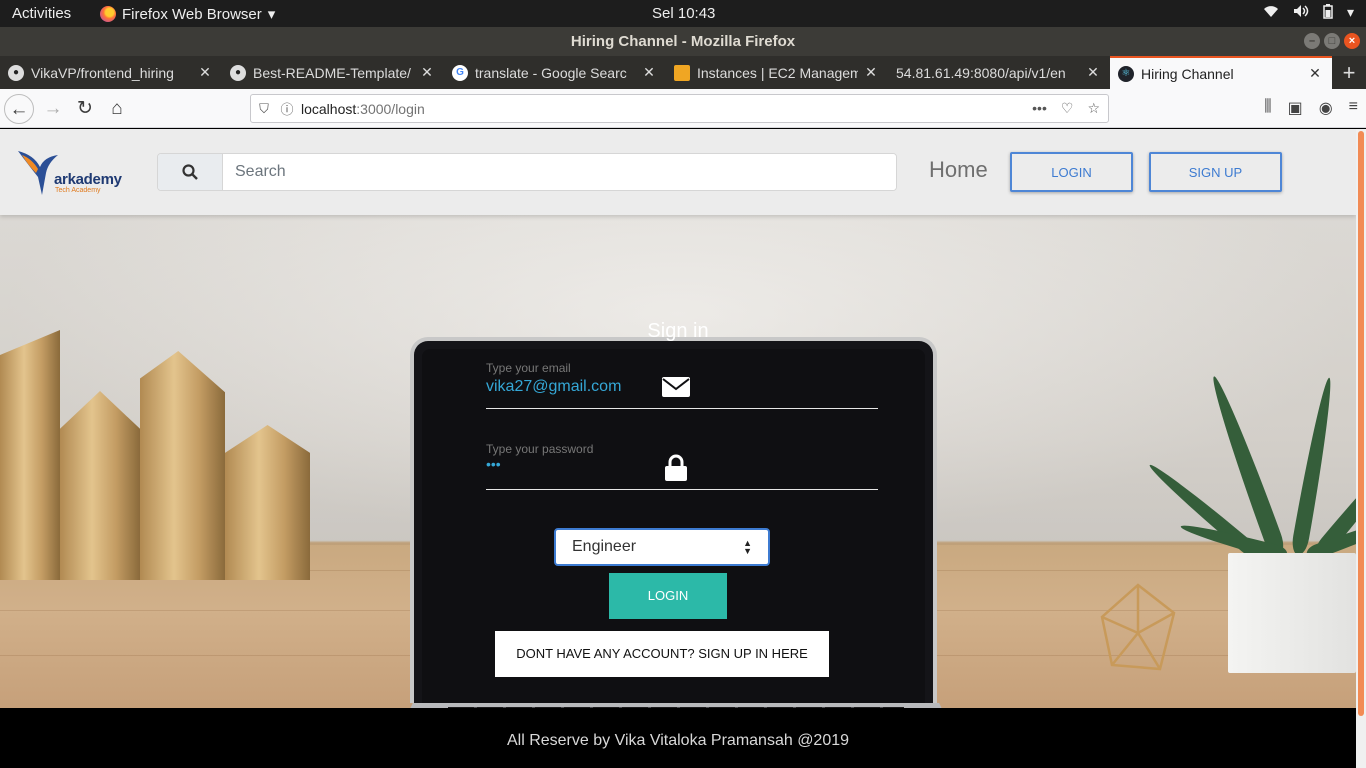 This screenshot has width=1366, height=768. I want to click on account-icon: ◉, so click(1326, 108).